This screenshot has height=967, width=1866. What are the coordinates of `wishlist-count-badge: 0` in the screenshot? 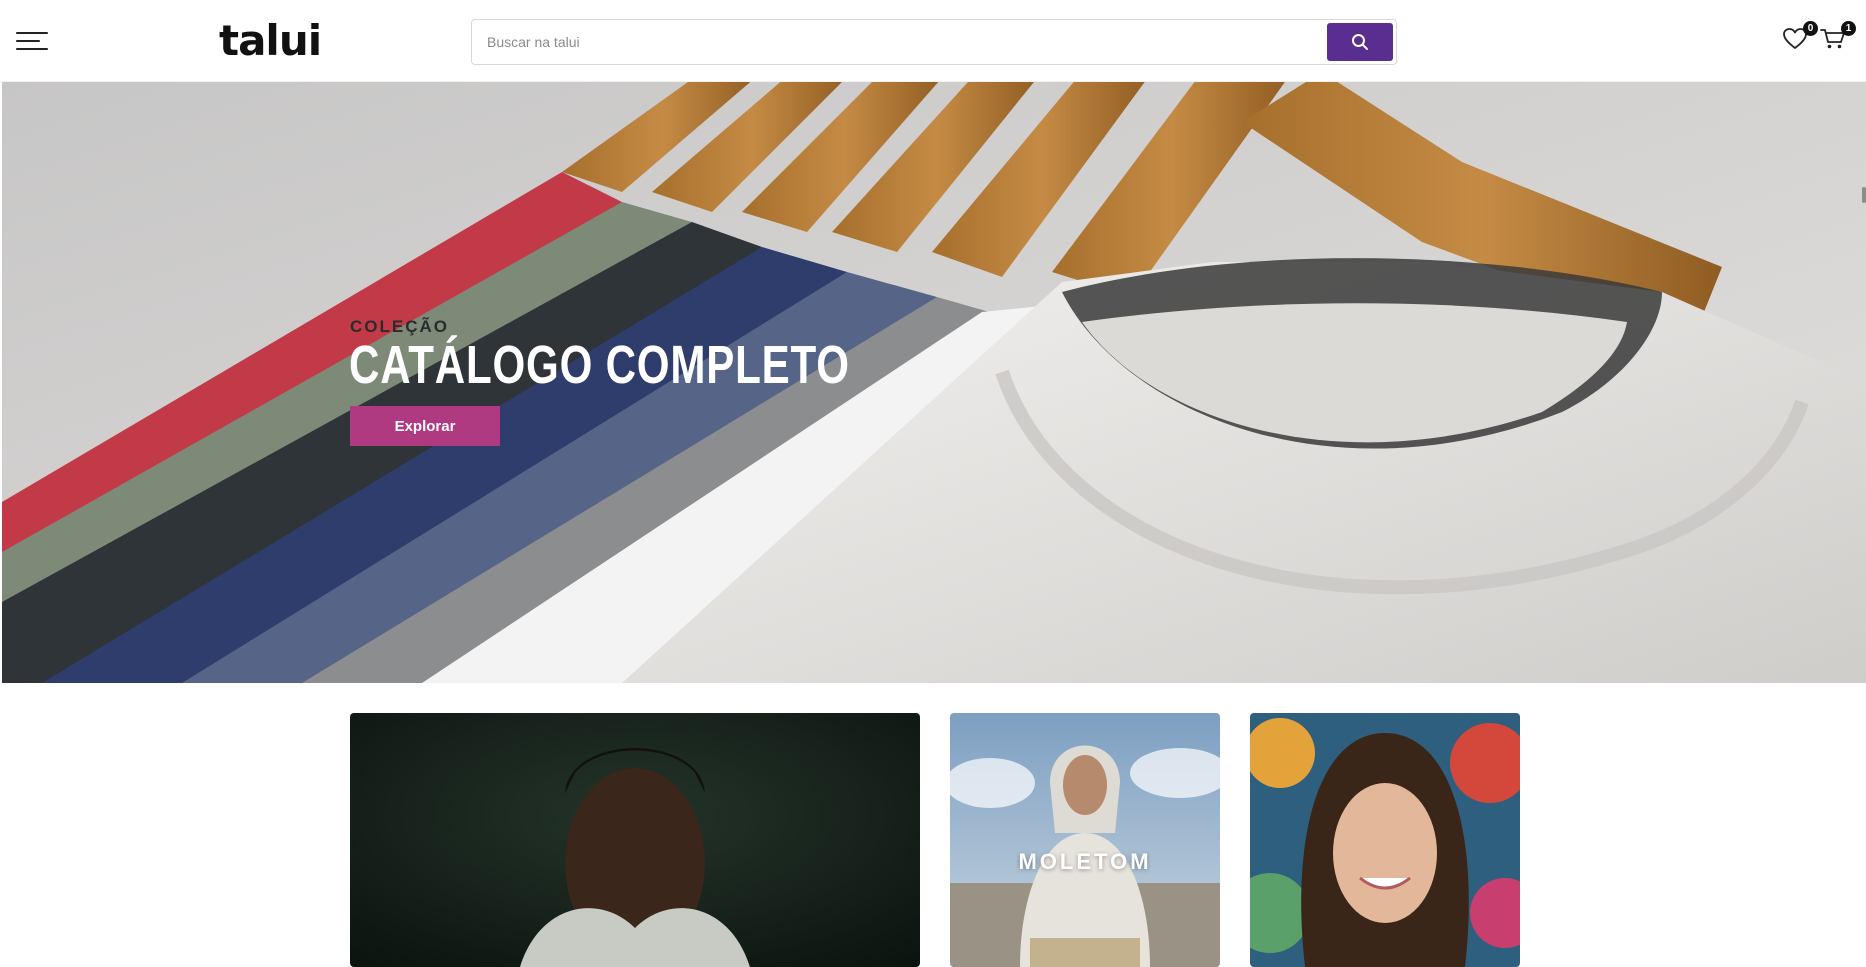 It's located at (1810, 28).